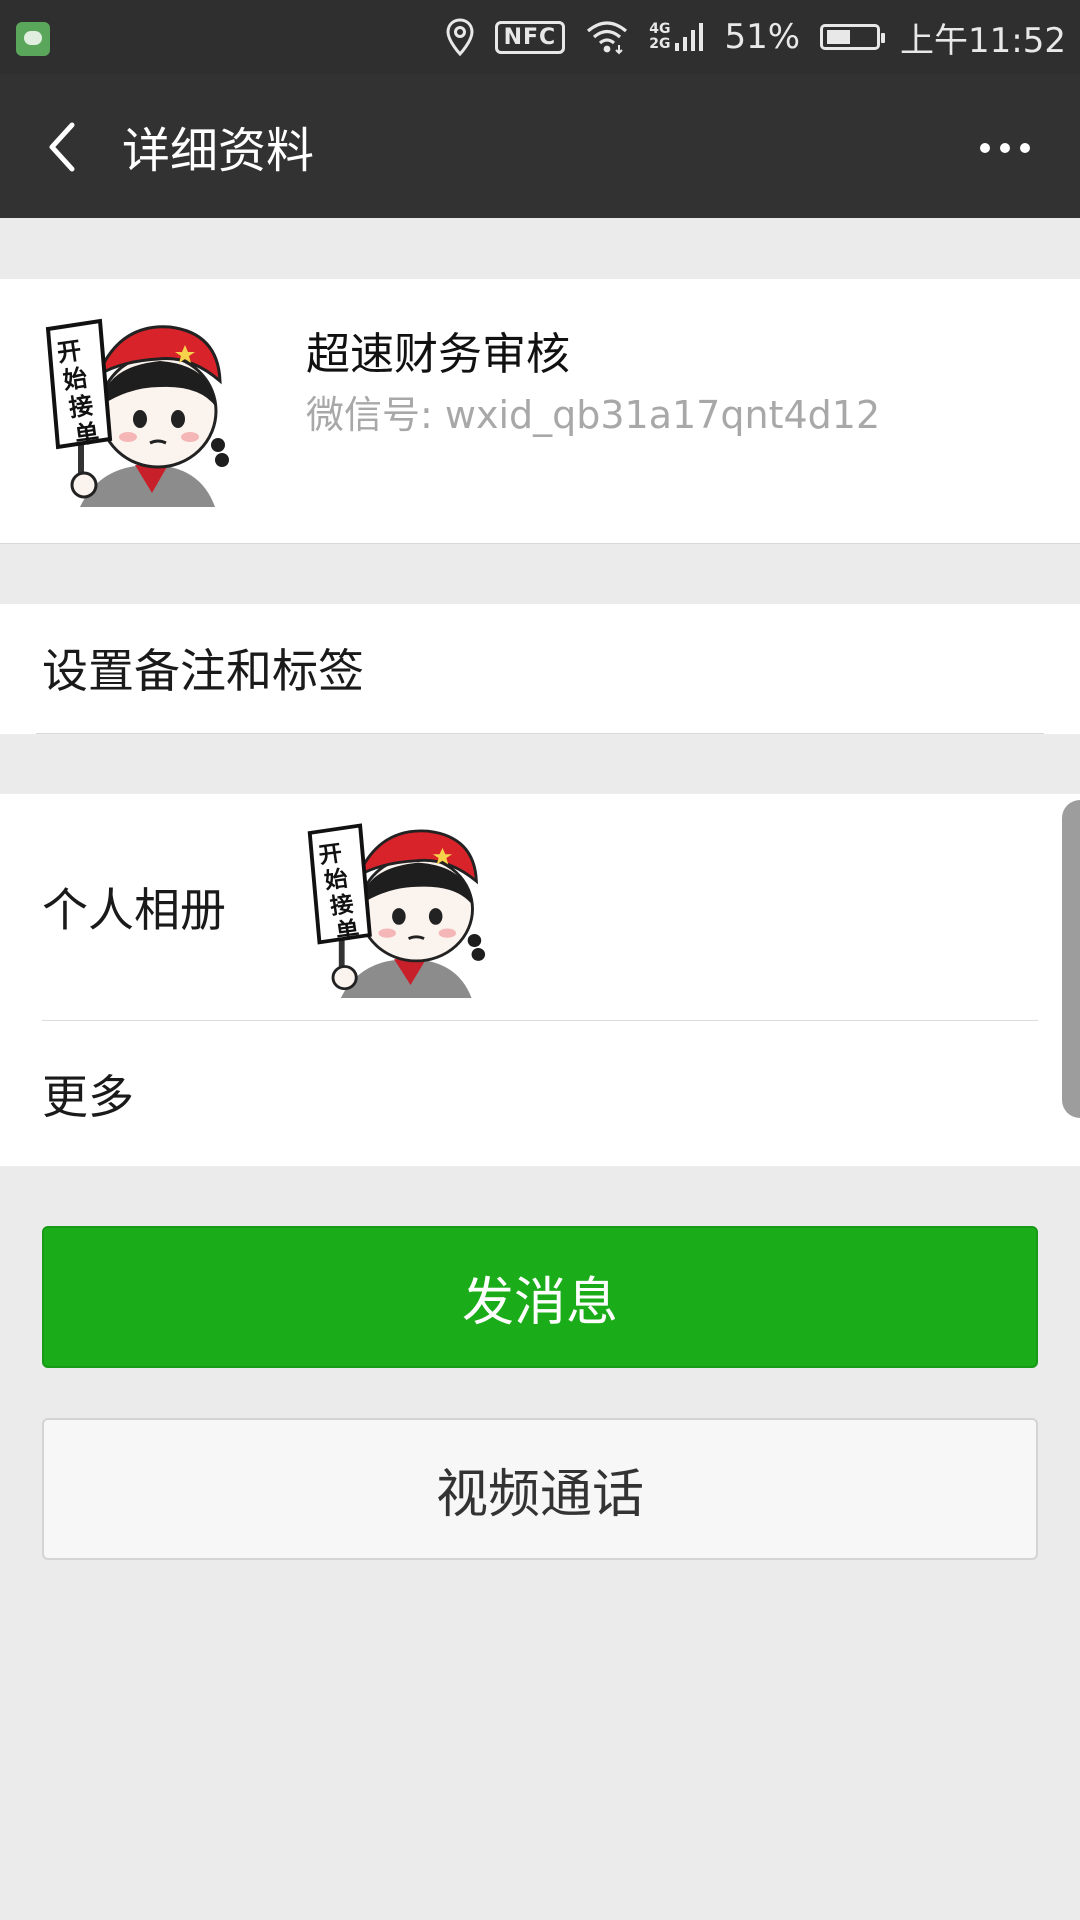 The height and width of the screenshot is (1920, 1080). What do you see at coordinates (540, 1297) in the screenshot?
I see `send-message-button: 发消息` at bounding box center [540, 1297].